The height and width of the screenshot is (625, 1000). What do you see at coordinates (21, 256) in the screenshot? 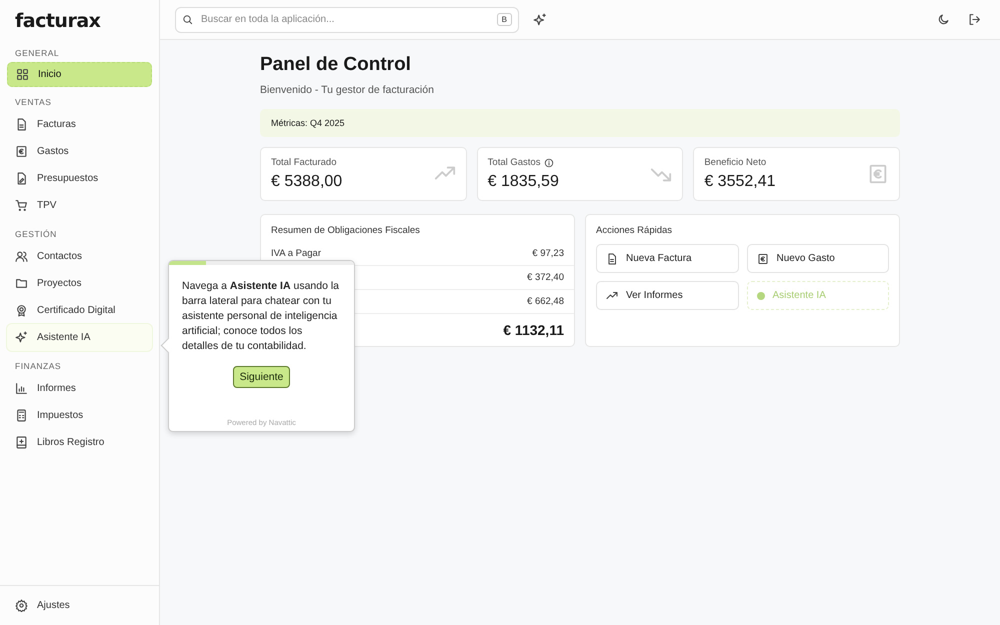
I see `users-icon` at bounding box center [21, 256].